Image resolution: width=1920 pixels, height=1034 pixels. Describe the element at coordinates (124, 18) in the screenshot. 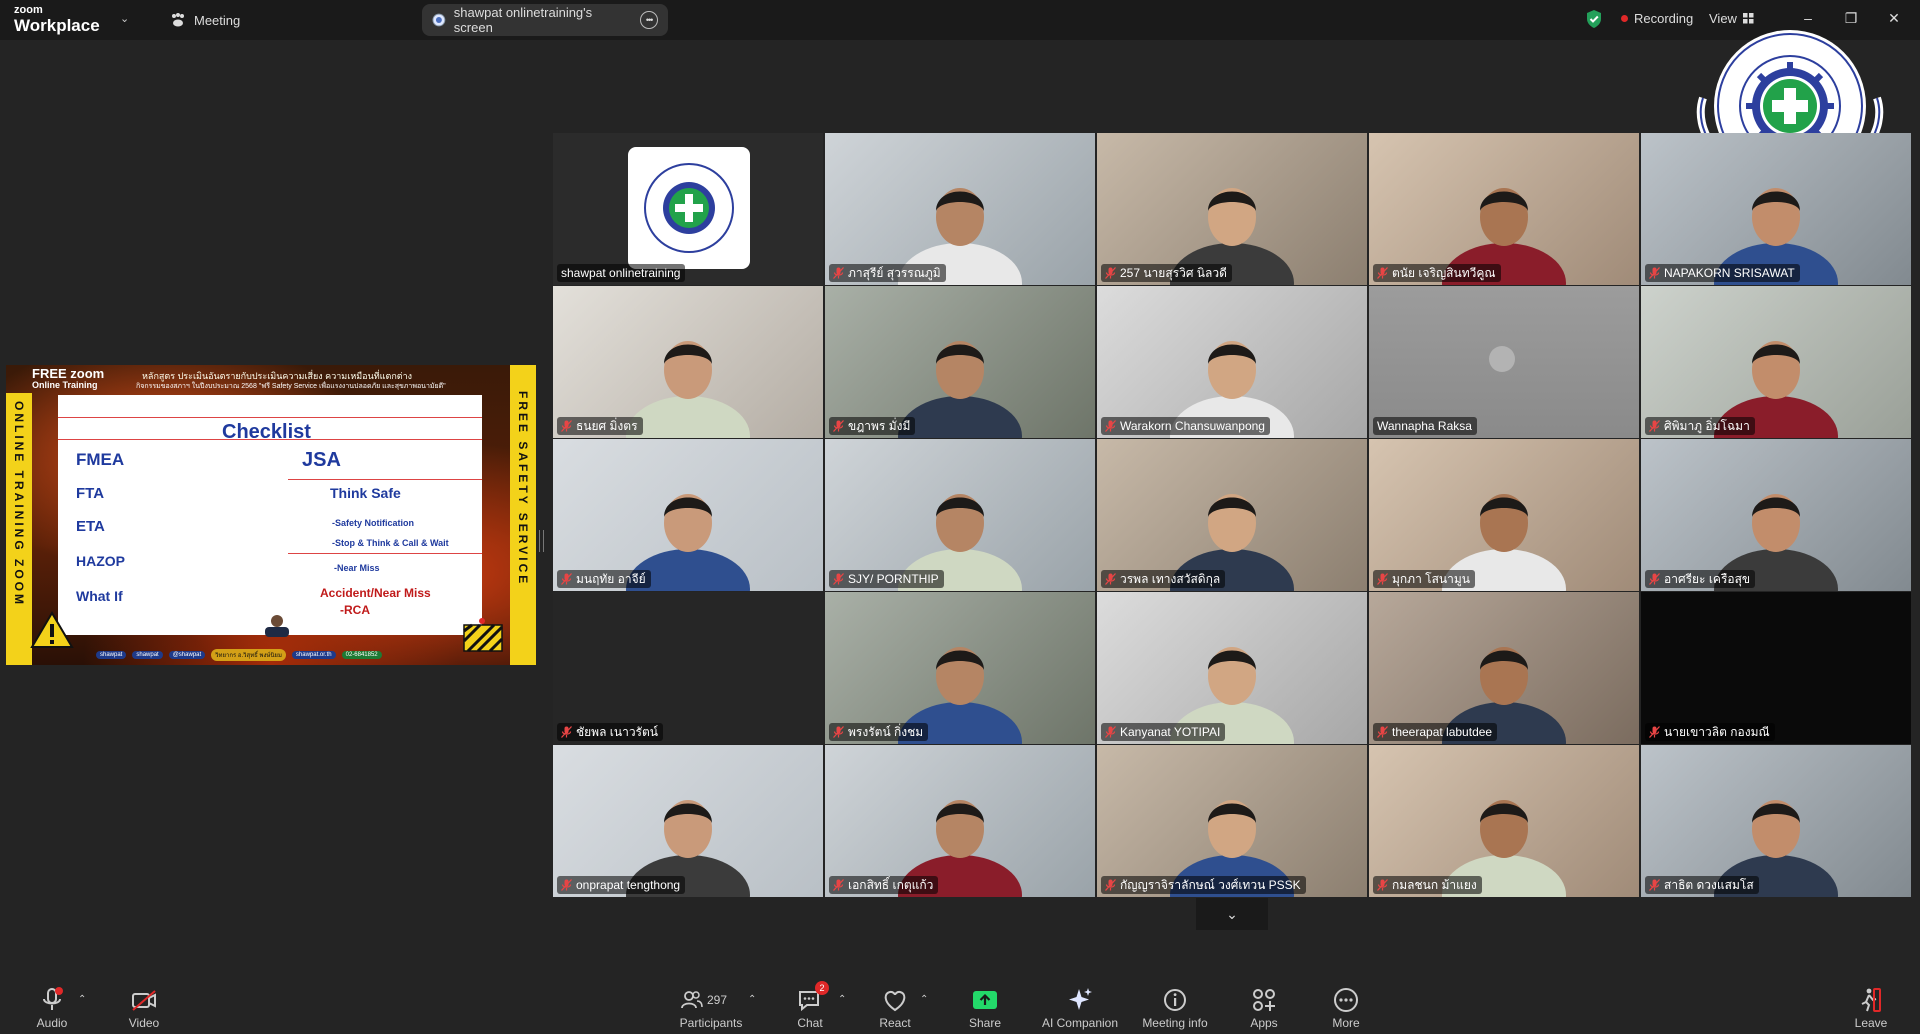

I see `chevron-down-icon: ⌄` at that location.